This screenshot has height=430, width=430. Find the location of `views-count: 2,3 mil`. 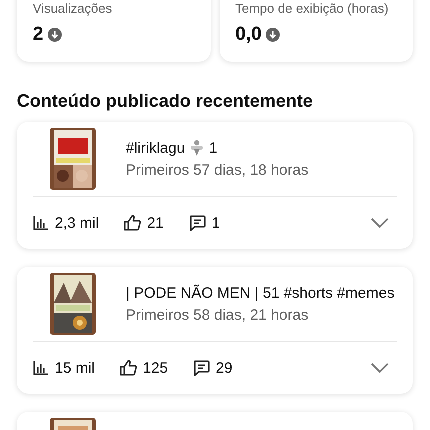

views-count: 2,3 mil is located at coordinates (77, 223).